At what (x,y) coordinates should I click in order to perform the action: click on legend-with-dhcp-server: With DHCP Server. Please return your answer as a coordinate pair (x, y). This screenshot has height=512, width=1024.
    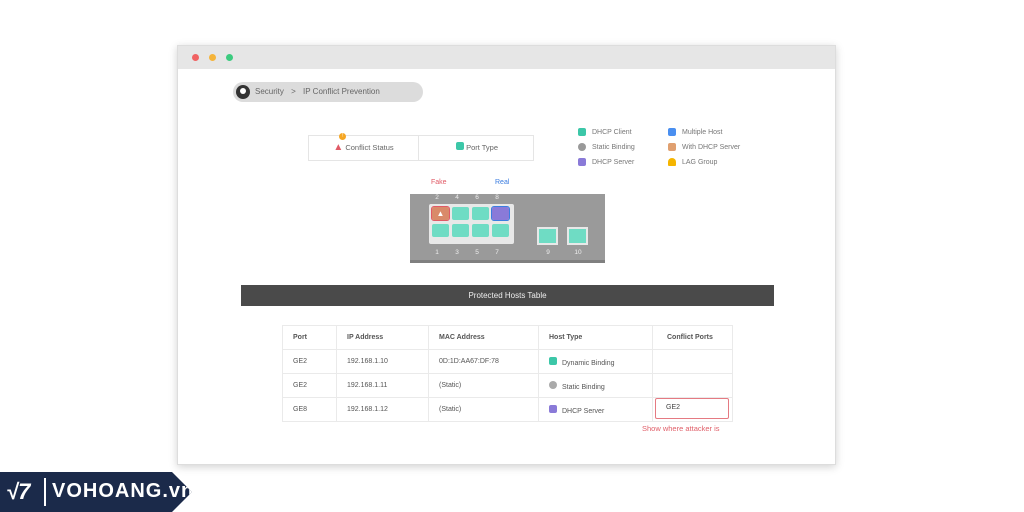
    Looking at the image, I should click on (713, 147).